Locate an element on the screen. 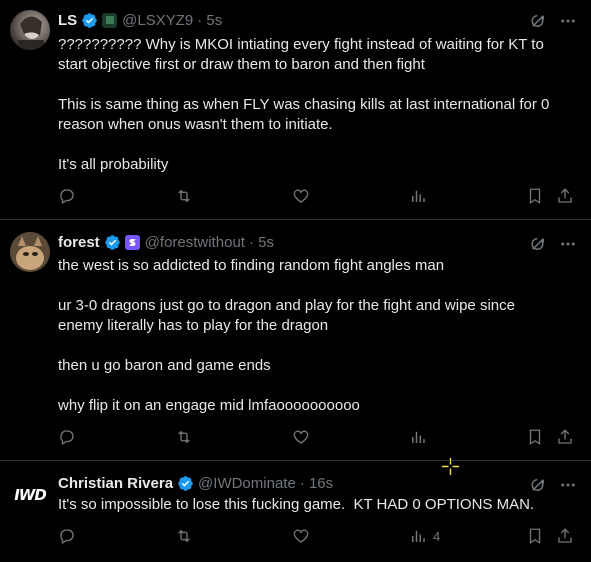  tweet-line: It's all probability is located at coordinates (113, 164).